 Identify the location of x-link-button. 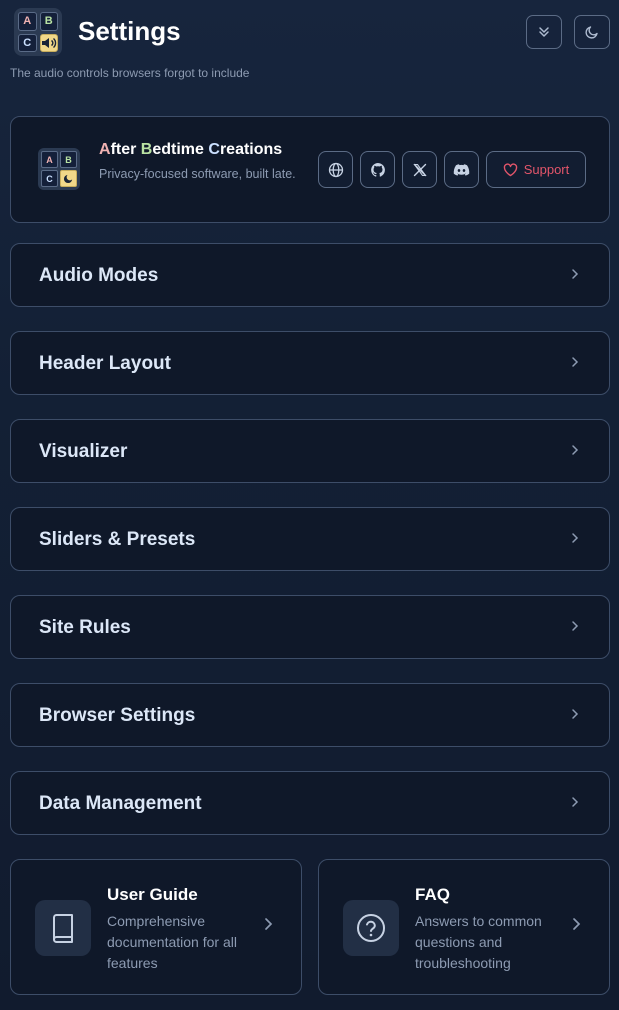
(419, 169).